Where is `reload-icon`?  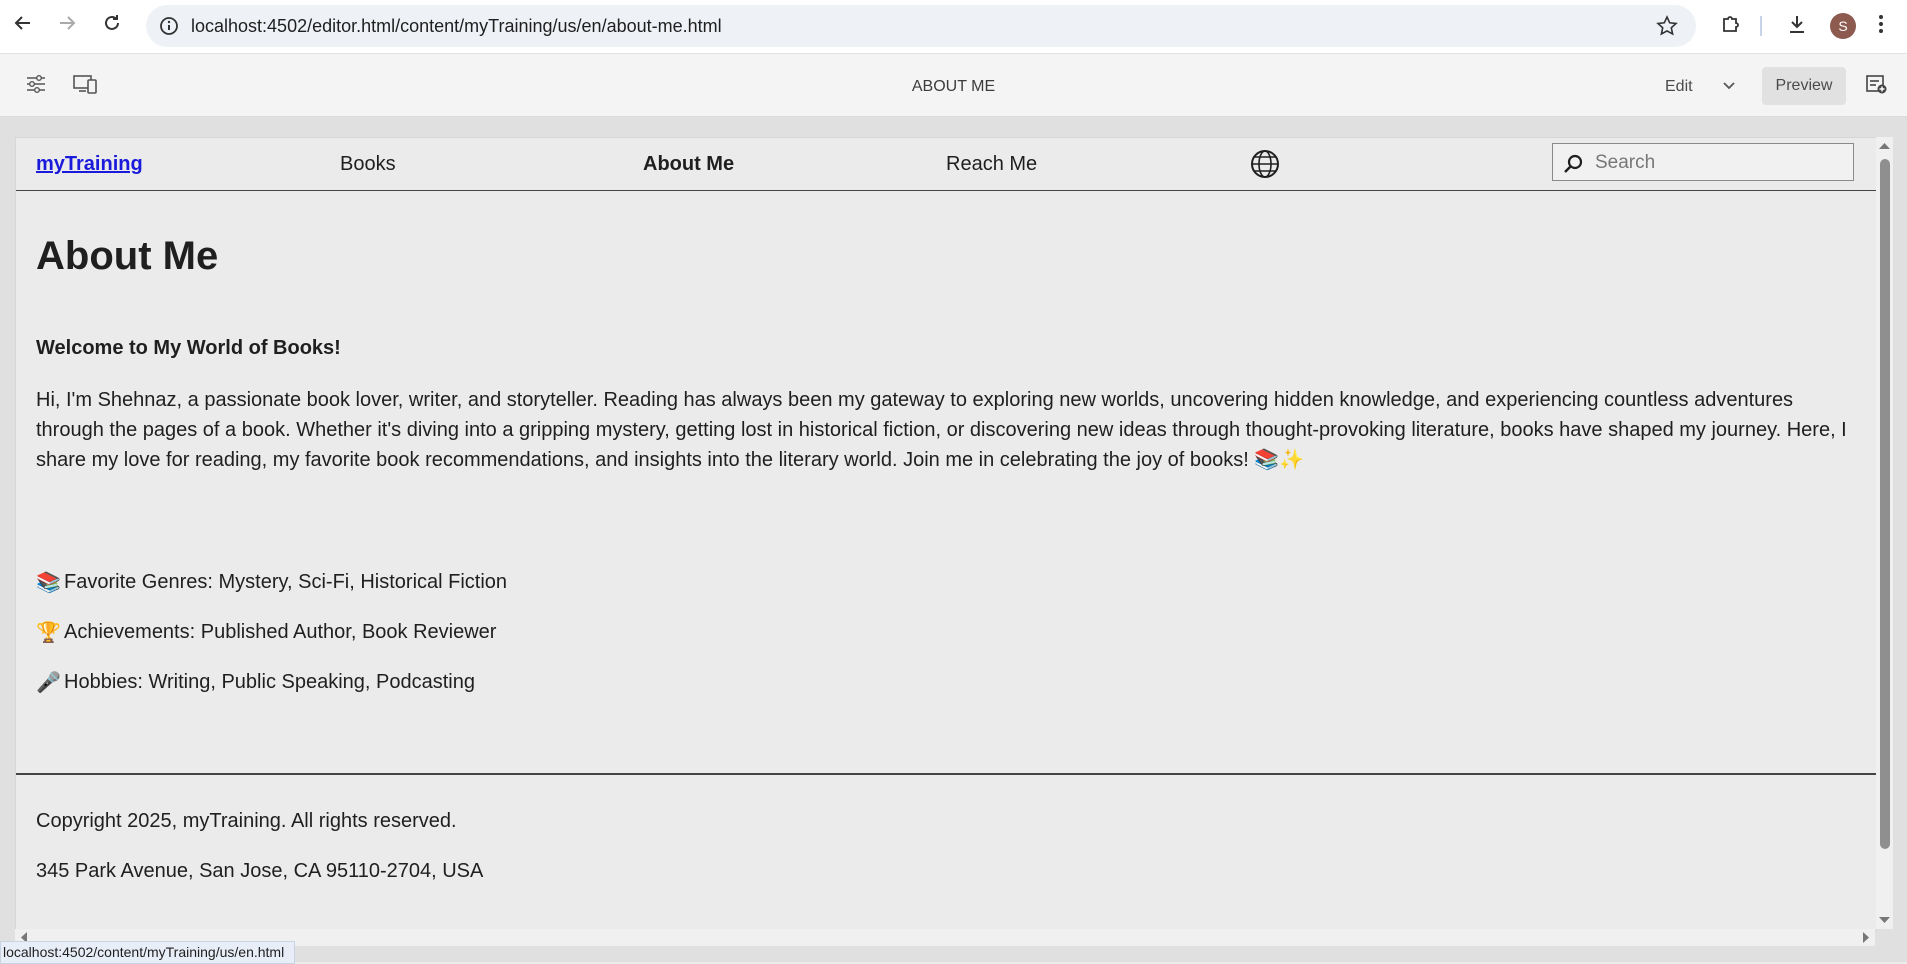 reload-icon is located at coordinates (112, 22).